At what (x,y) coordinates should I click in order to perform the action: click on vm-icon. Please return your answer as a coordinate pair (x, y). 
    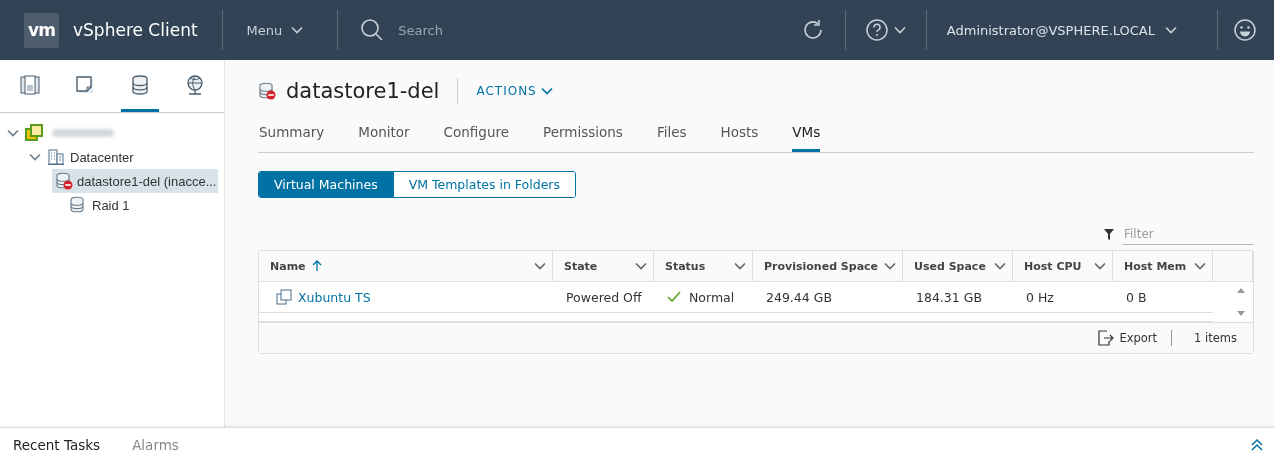
    Looking at the image, I should click on (284, 297).